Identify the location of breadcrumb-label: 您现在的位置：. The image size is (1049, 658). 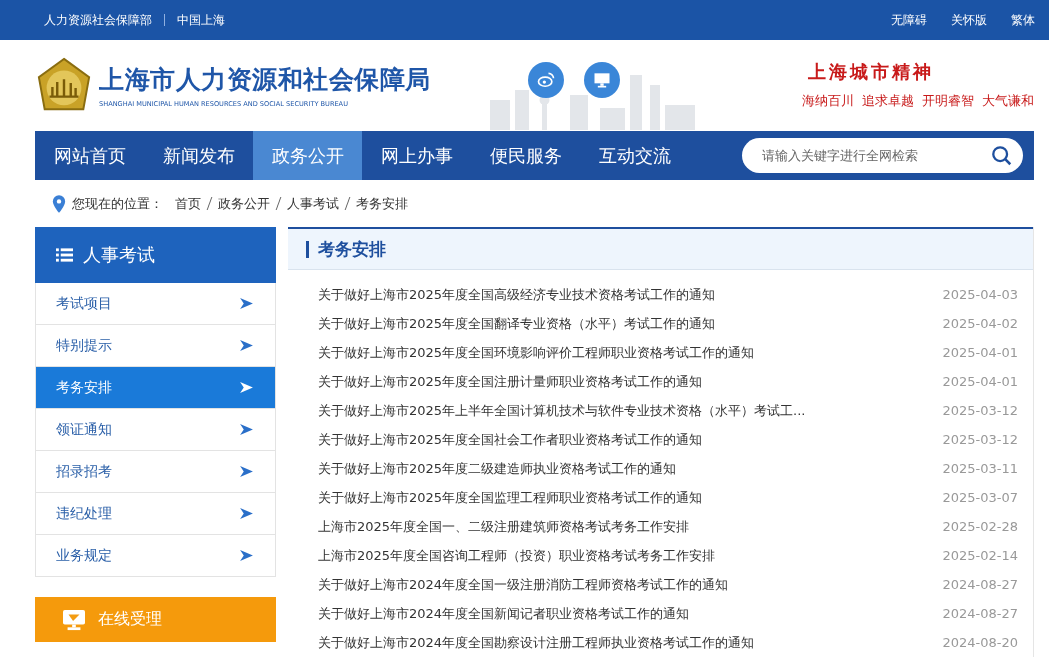
(117, 203).